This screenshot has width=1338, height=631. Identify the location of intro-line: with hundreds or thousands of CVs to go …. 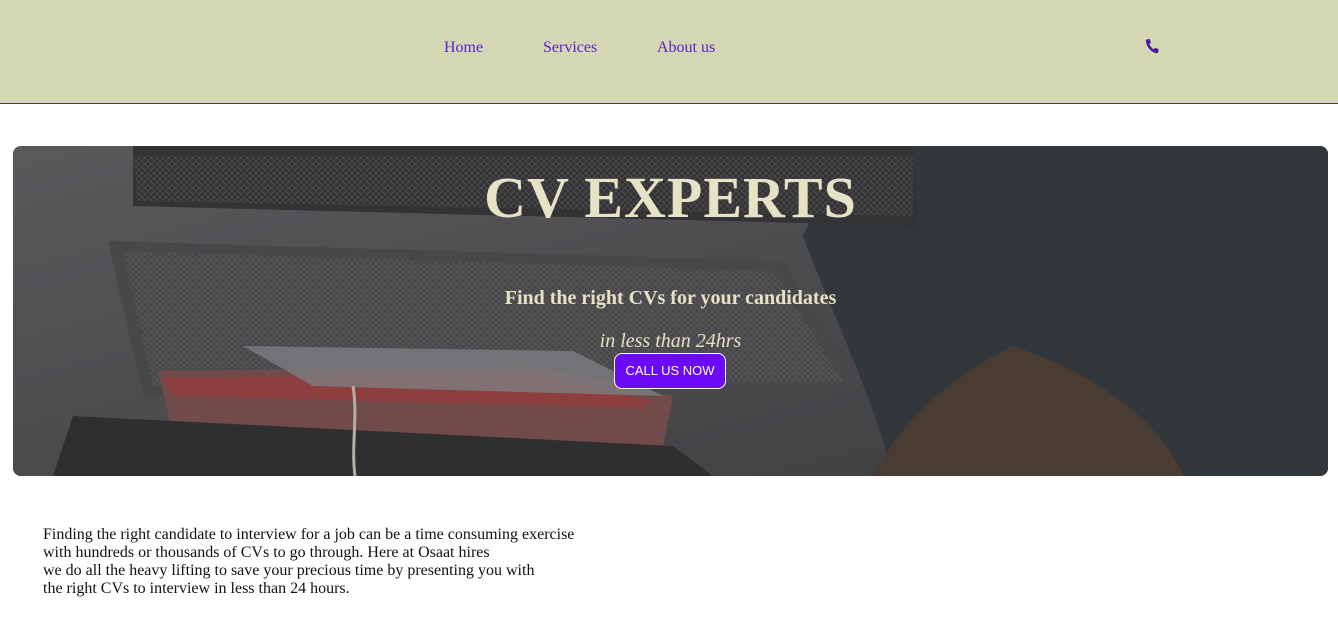
(266, 552).